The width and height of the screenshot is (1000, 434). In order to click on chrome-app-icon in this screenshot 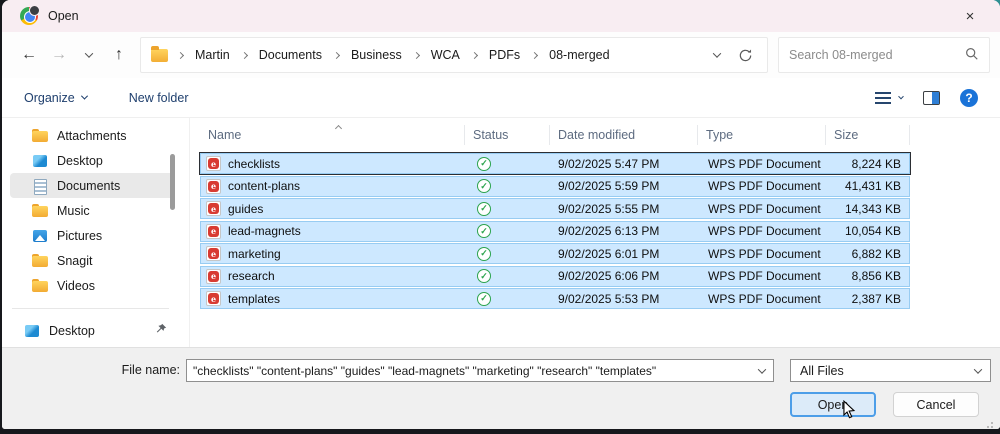, I will do `click(30, 15)`.